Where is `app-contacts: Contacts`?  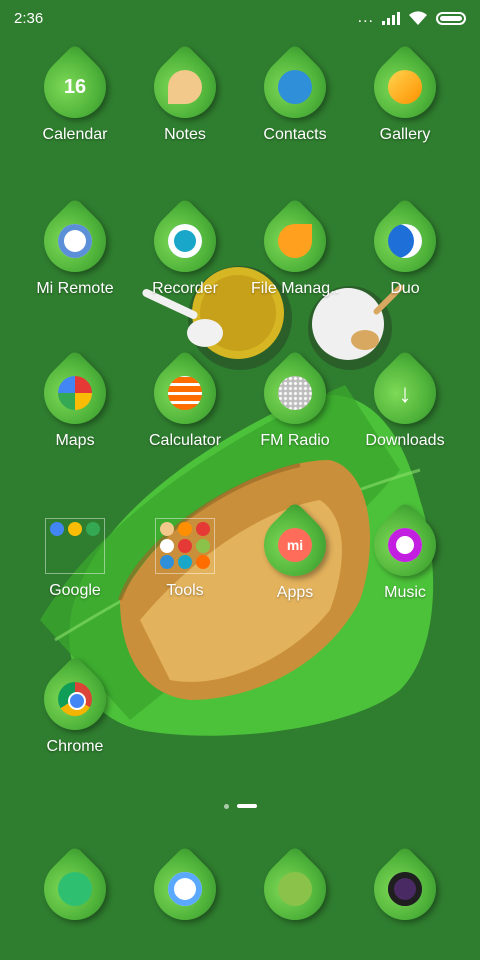
app-contacts: Contacts is located at coordinates (295, 93).